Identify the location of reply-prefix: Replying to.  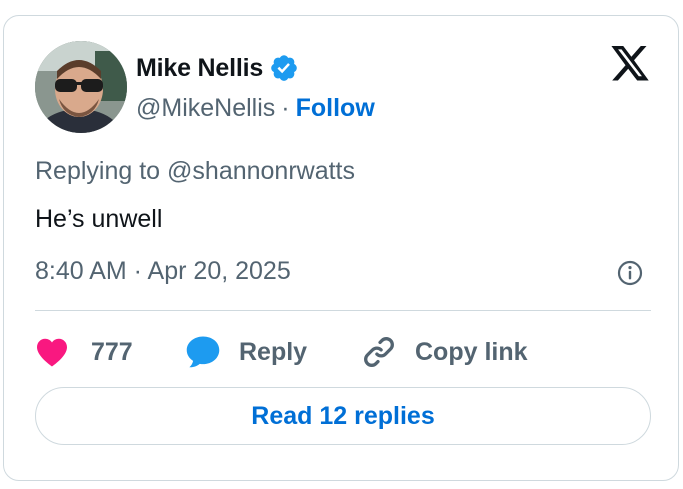
(98, 171).